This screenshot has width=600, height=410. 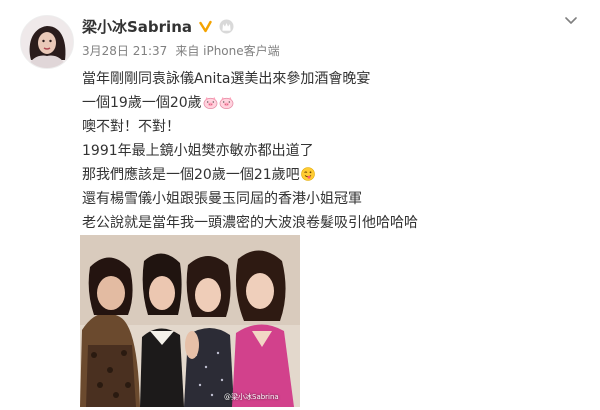 What do you see at coordinates (198, 151) in the screenshot?
I see `post-line-4: 1991年最上鏡小姐樊亦敏亦都出道了` at bounding box center [198, 151].